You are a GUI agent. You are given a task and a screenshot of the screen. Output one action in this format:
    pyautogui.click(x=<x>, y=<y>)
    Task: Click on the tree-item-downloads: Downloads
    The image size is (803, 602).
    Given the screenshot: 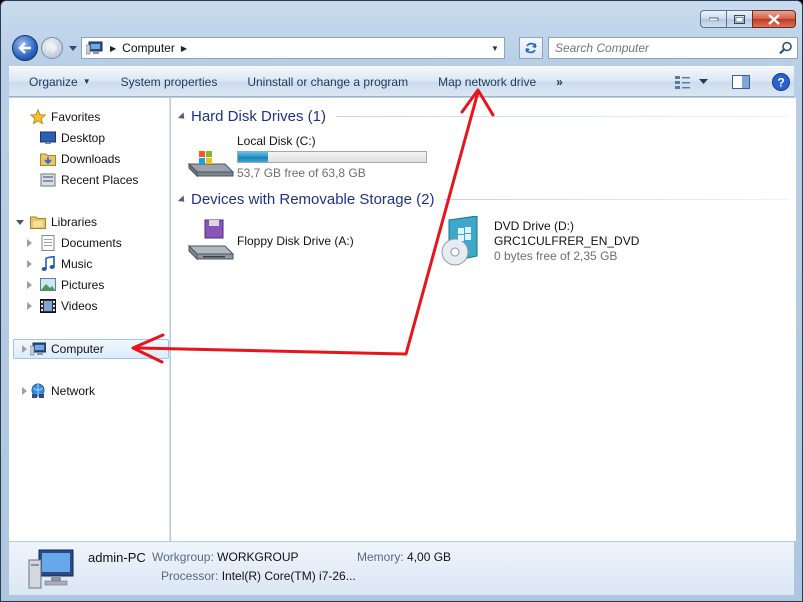 What is the action you would take?
    pyautogui.click(x=80, y=159)
    